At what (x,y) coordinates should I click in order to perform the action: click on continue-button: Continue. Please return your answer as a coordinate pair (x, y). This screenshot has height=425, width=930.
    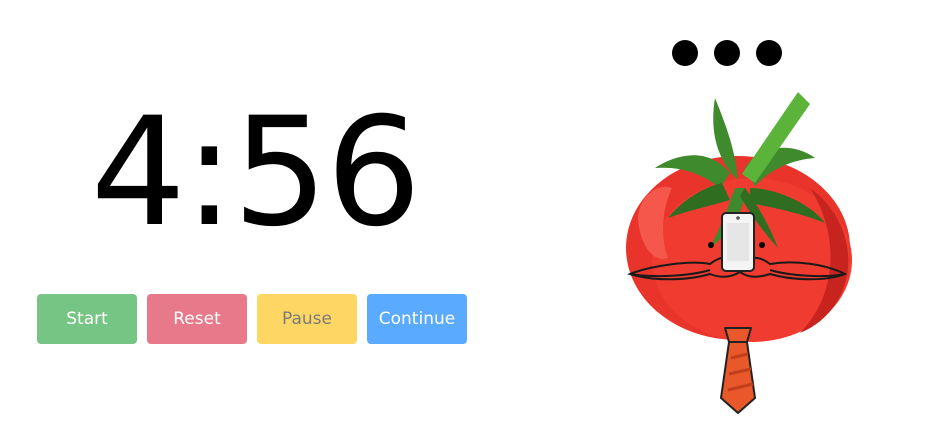
    Looking at the image, I should click on (417, 319).